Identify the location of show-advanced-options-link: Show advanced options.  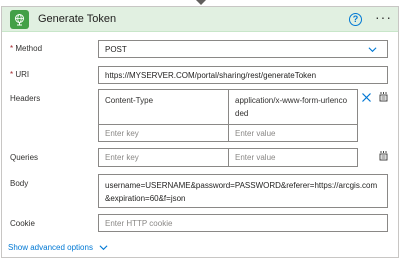
(58, 247).